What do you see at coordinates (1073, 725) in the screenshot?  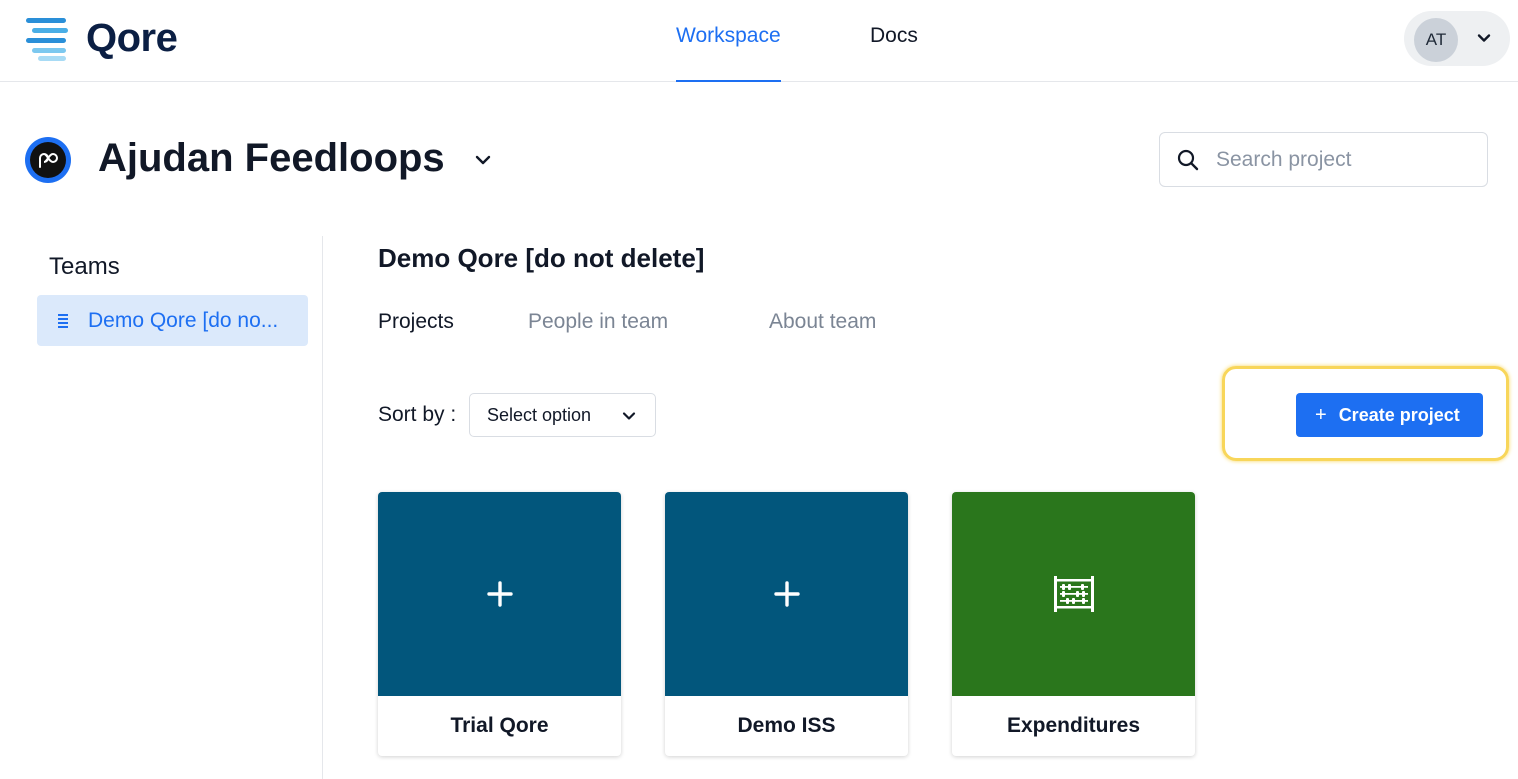 I see `project-name: Expenditures` at bounding box center [1073, 725].